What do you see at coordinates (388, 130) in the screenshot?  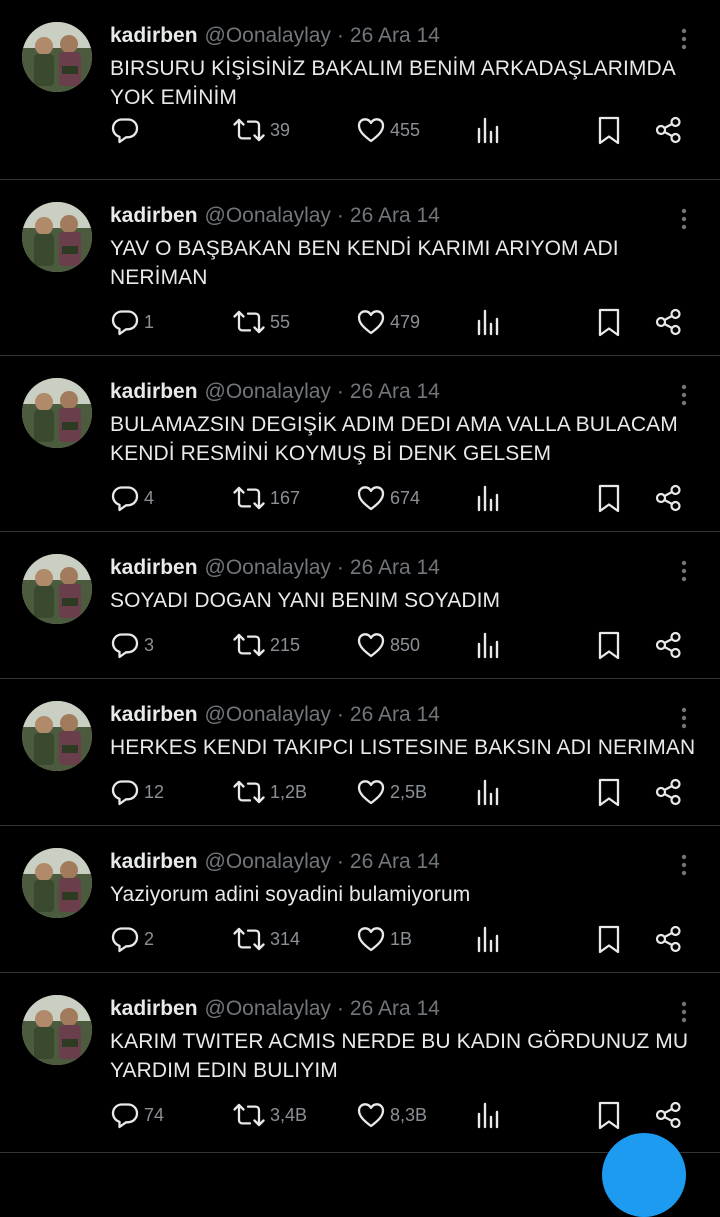 I see `like-button: 455` at bounding box center [388, 130].